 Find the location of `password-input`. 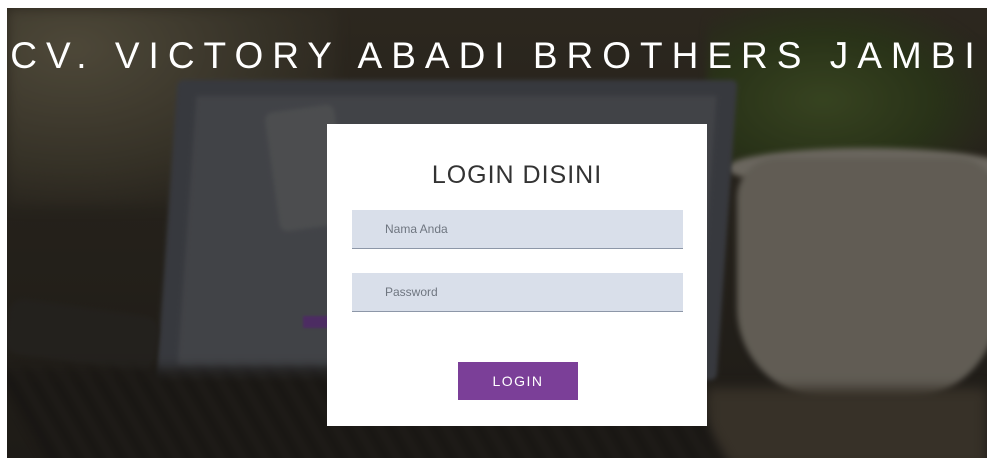

password-input is located at coordinates (517, 292).